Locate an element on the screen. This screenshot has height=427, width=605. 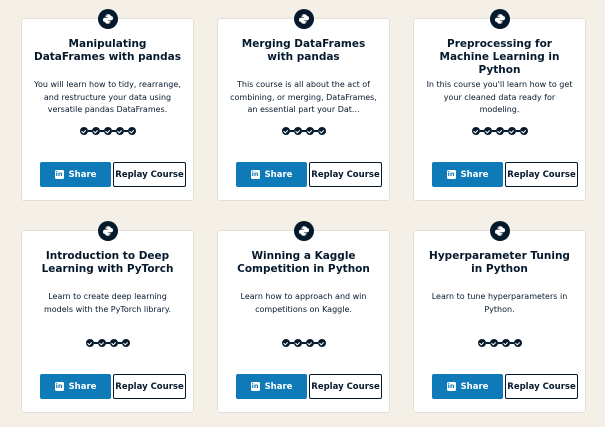
course-title: Manipulating DataFrames with pandas is located at coordinates (107, 50).